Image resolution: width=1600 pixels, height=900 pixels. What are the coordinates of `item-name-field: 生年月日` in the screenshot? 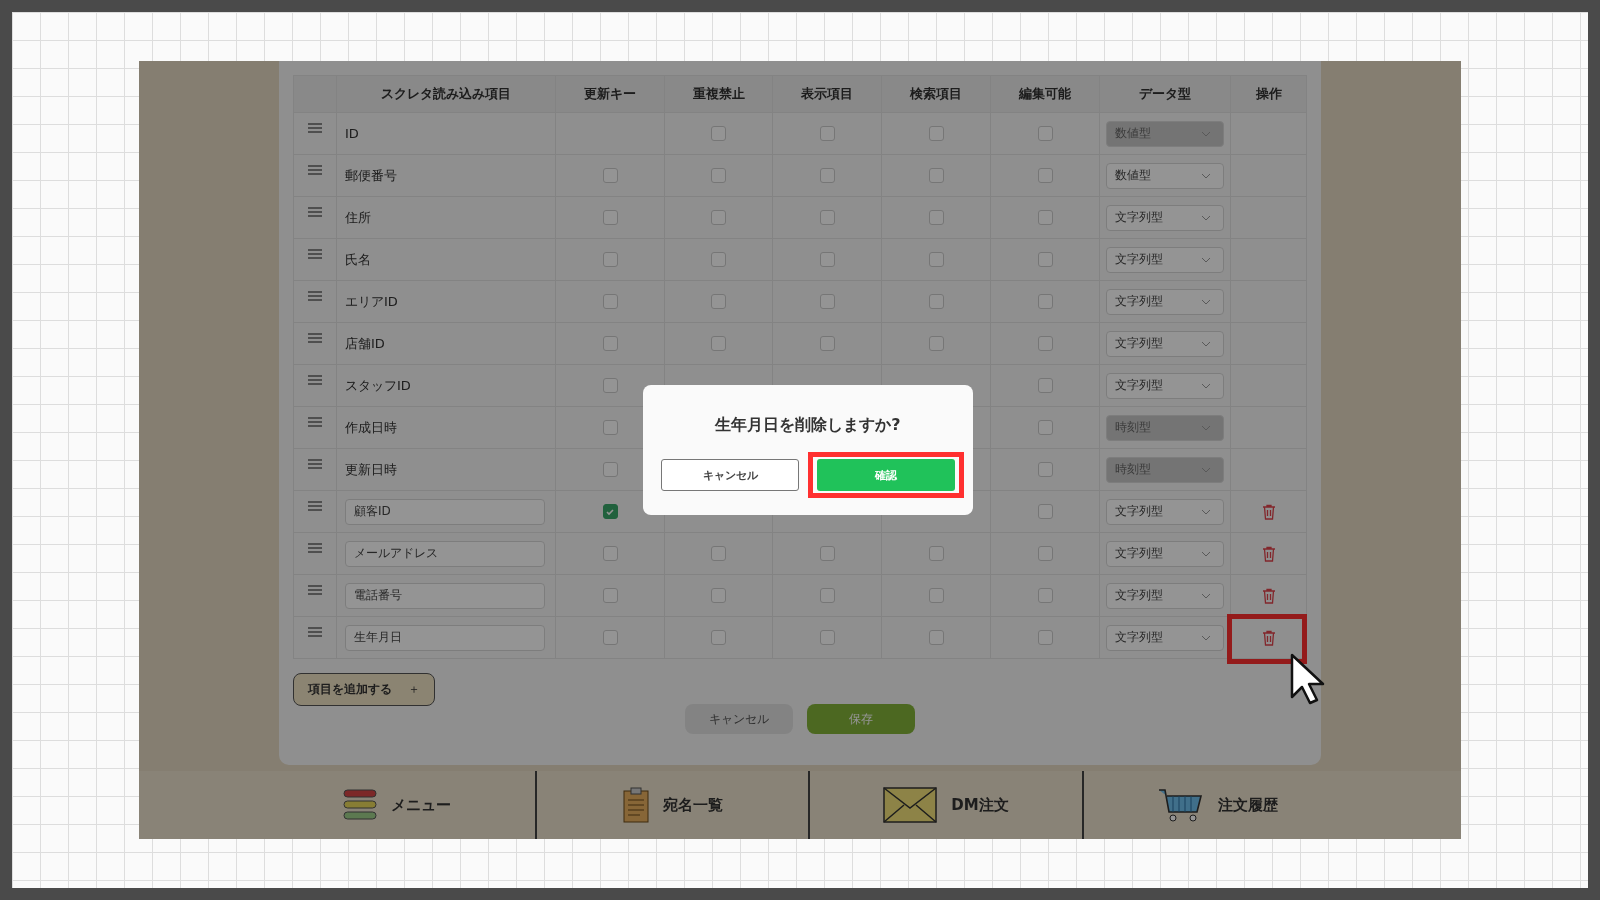 It's located at (445, 637).